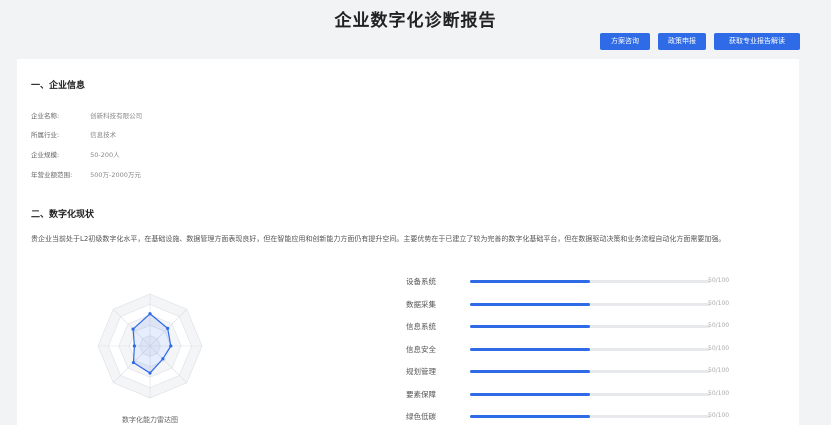 The height and width of the screenshot is (425, 831). What do you see at coordinates (602, 308) in the screenshot?
I see `score-bar-row: 数据采集 50/100` at bounding box center [602, 308].